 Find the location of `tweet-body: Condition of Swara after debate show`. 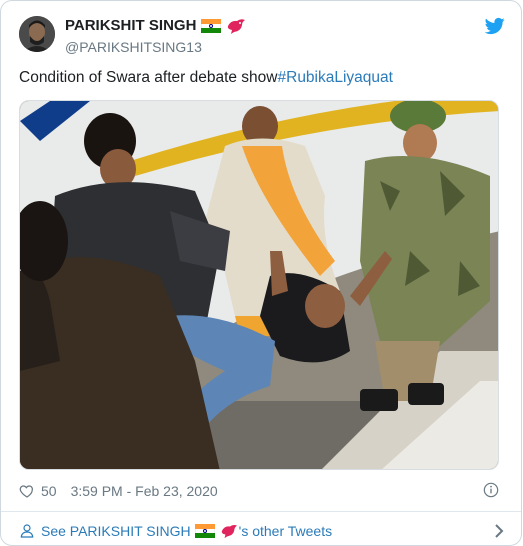

tweet-body: Condition of Swara after debate show is located at coordinates (148, 77).